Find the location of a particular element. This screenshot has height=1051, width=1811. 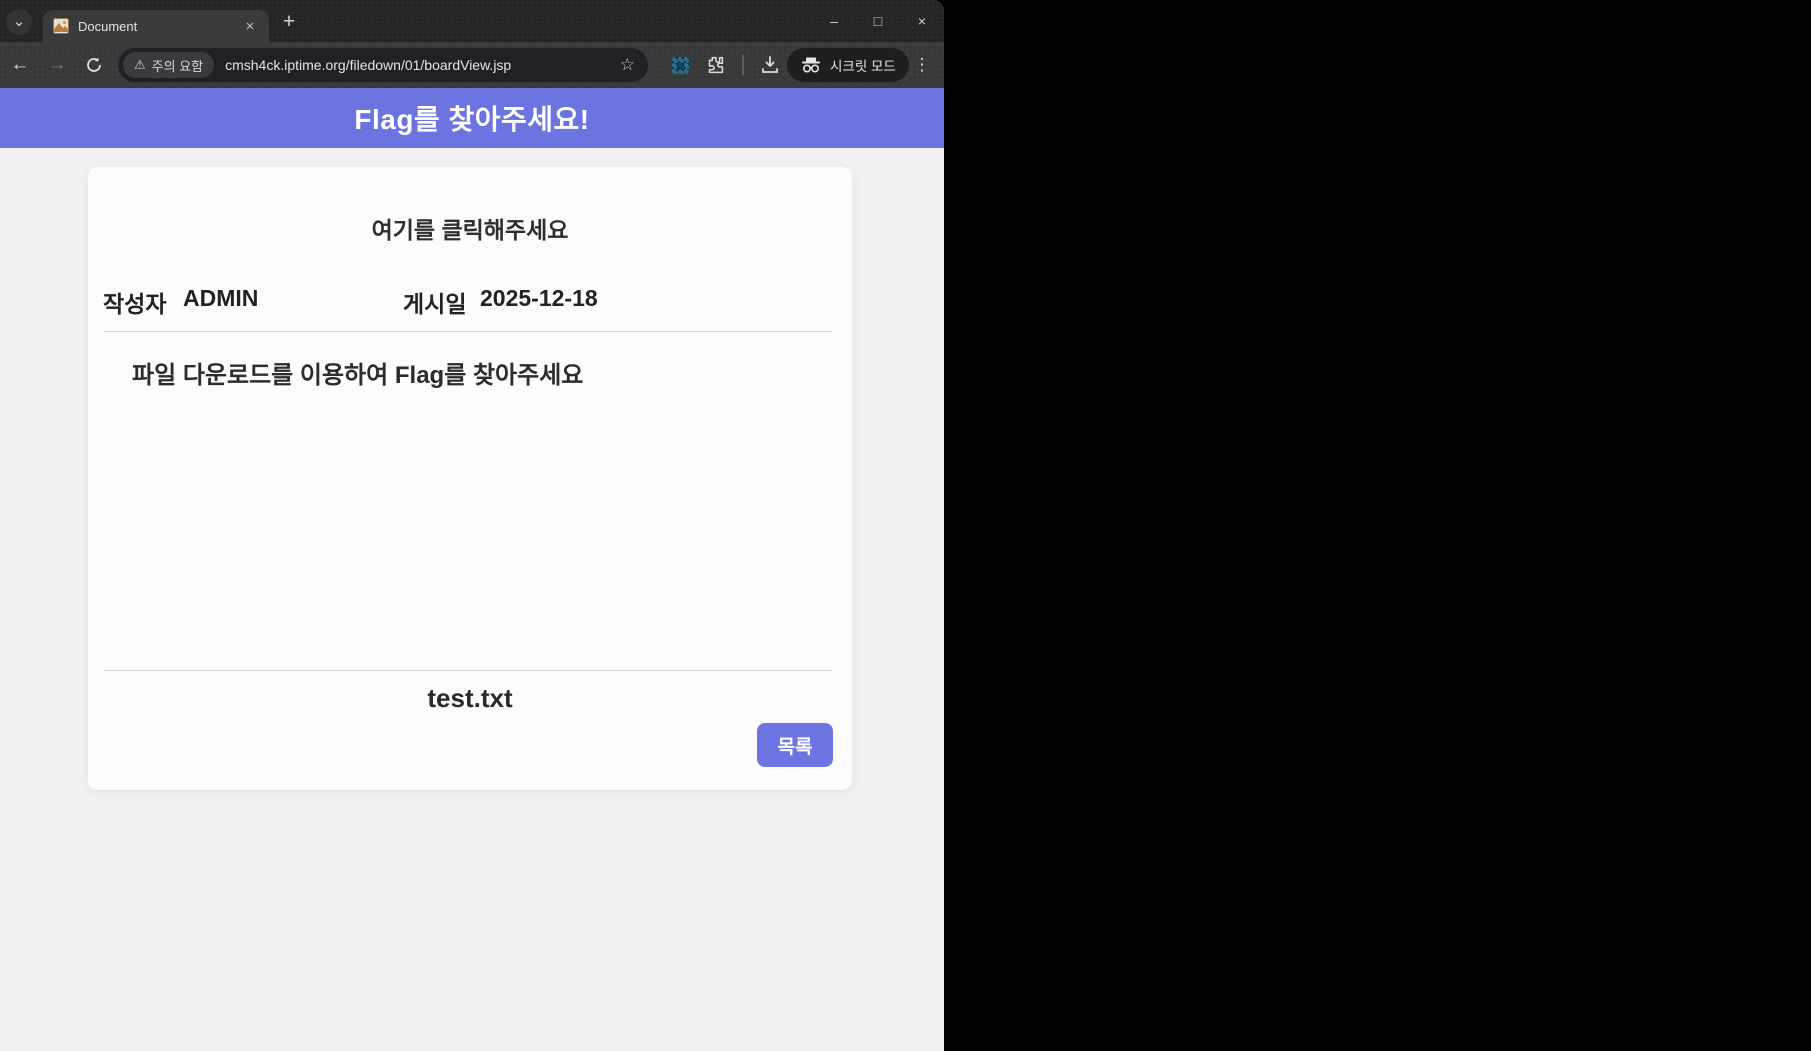

extension-favicon-icon is located at coordinates (680, 65).